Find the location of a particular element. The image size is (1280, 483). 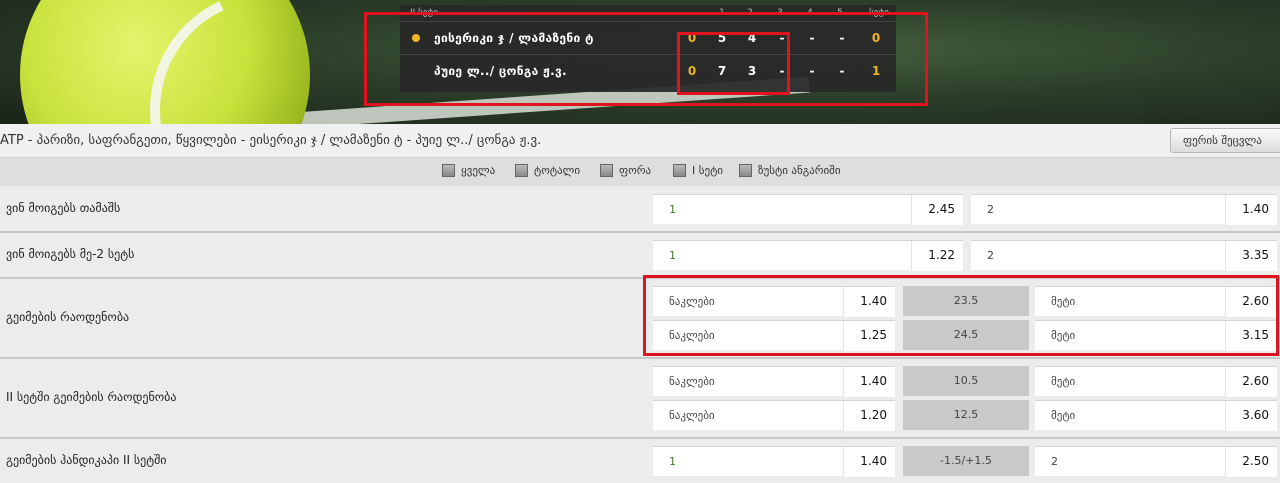

filter-label: ტოტალი is located at coordinates (557, 170).